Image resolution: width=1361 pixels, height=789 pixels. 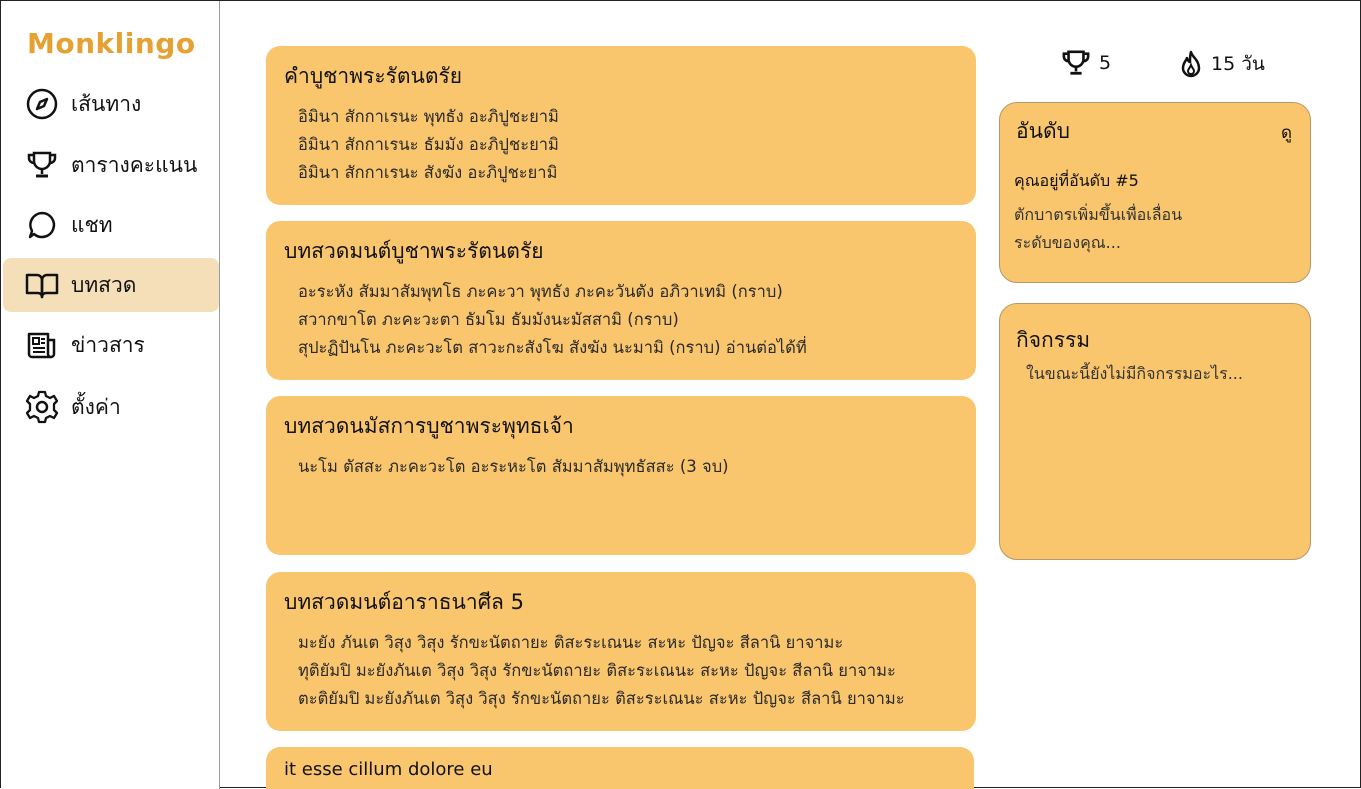 What do you see at coordinates (42, 225) in the screenshot?
I see `chat-bubble-icon` at bounding box center [42, 225].